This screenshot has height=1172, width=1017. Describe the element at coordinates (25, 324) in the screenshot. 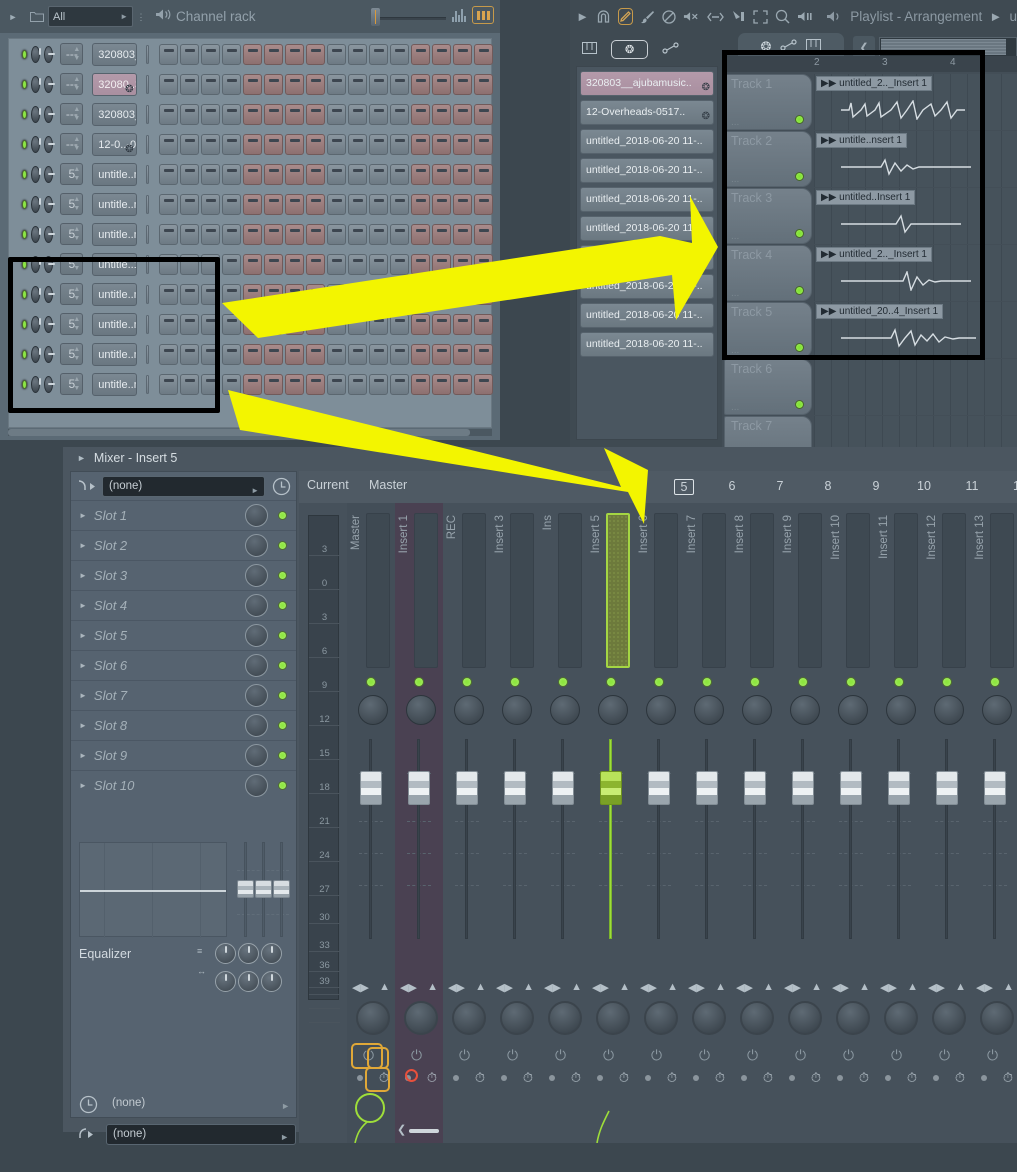

I see `channel-mute-led` at that location.